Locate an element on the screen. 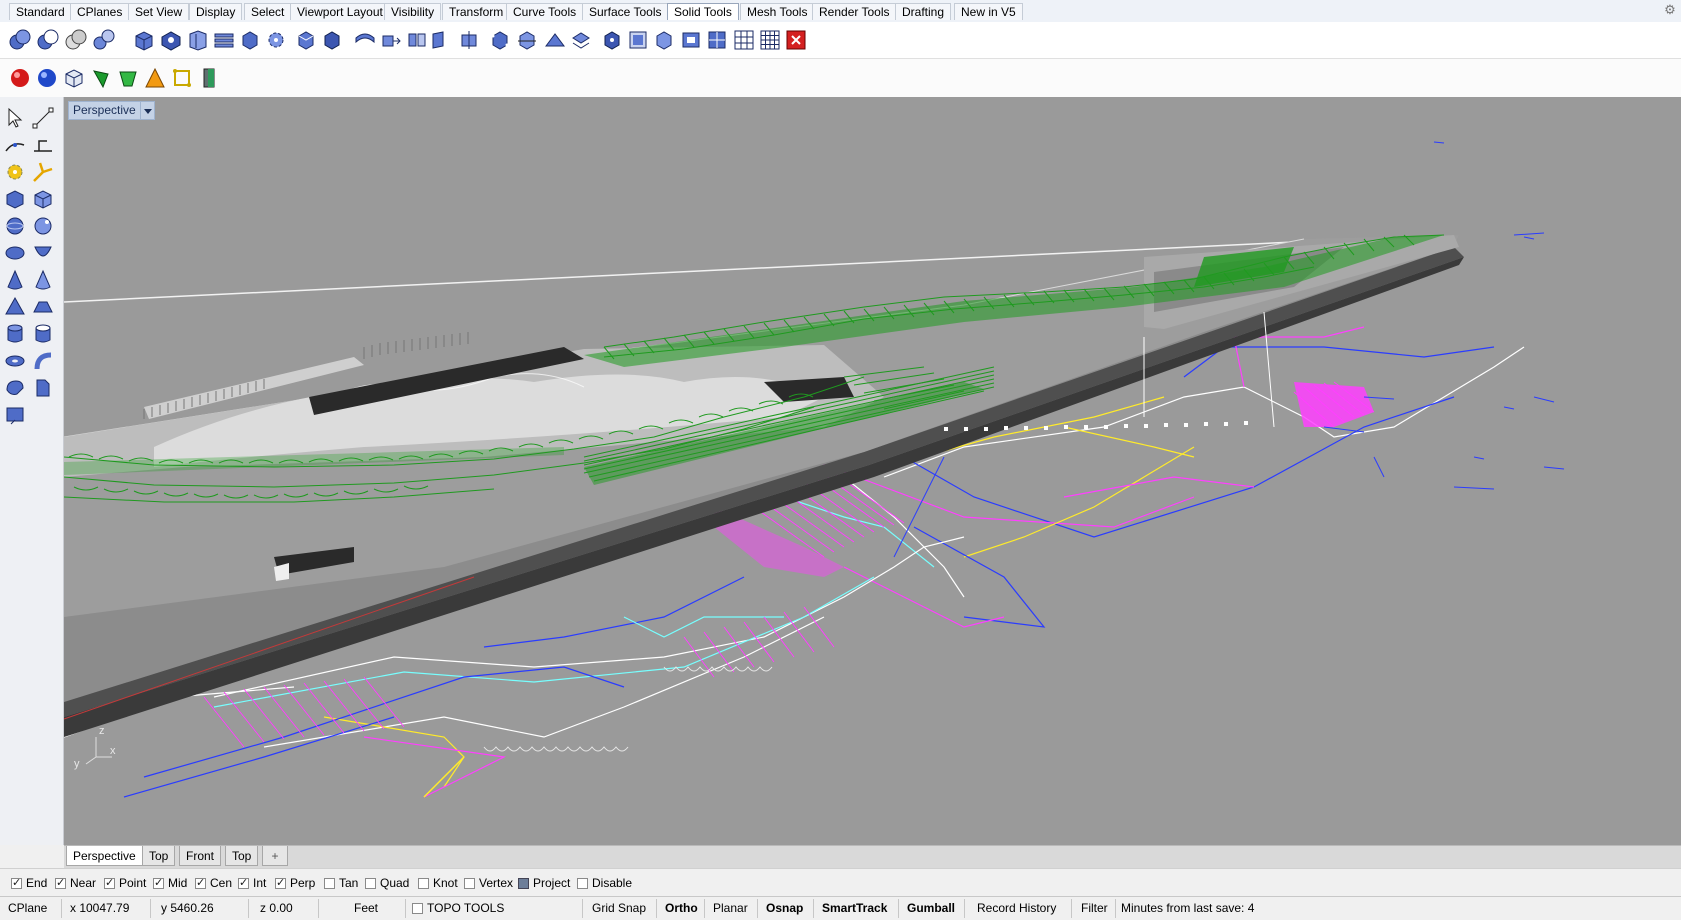 The width and height of the screenshot is (1681, 920). tube-icon is located at coordinates (43, 334).